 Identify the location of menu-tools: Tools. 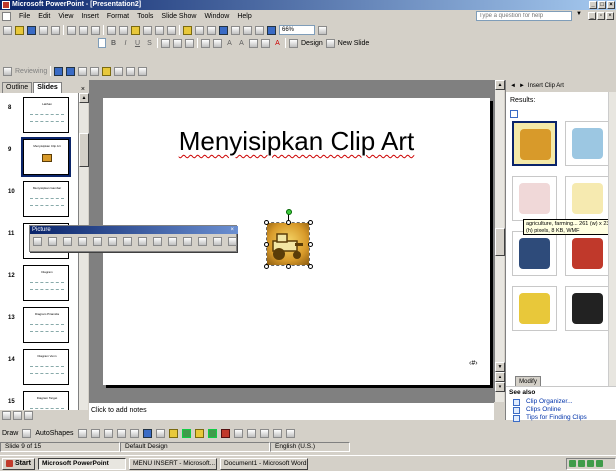
(145, 16).